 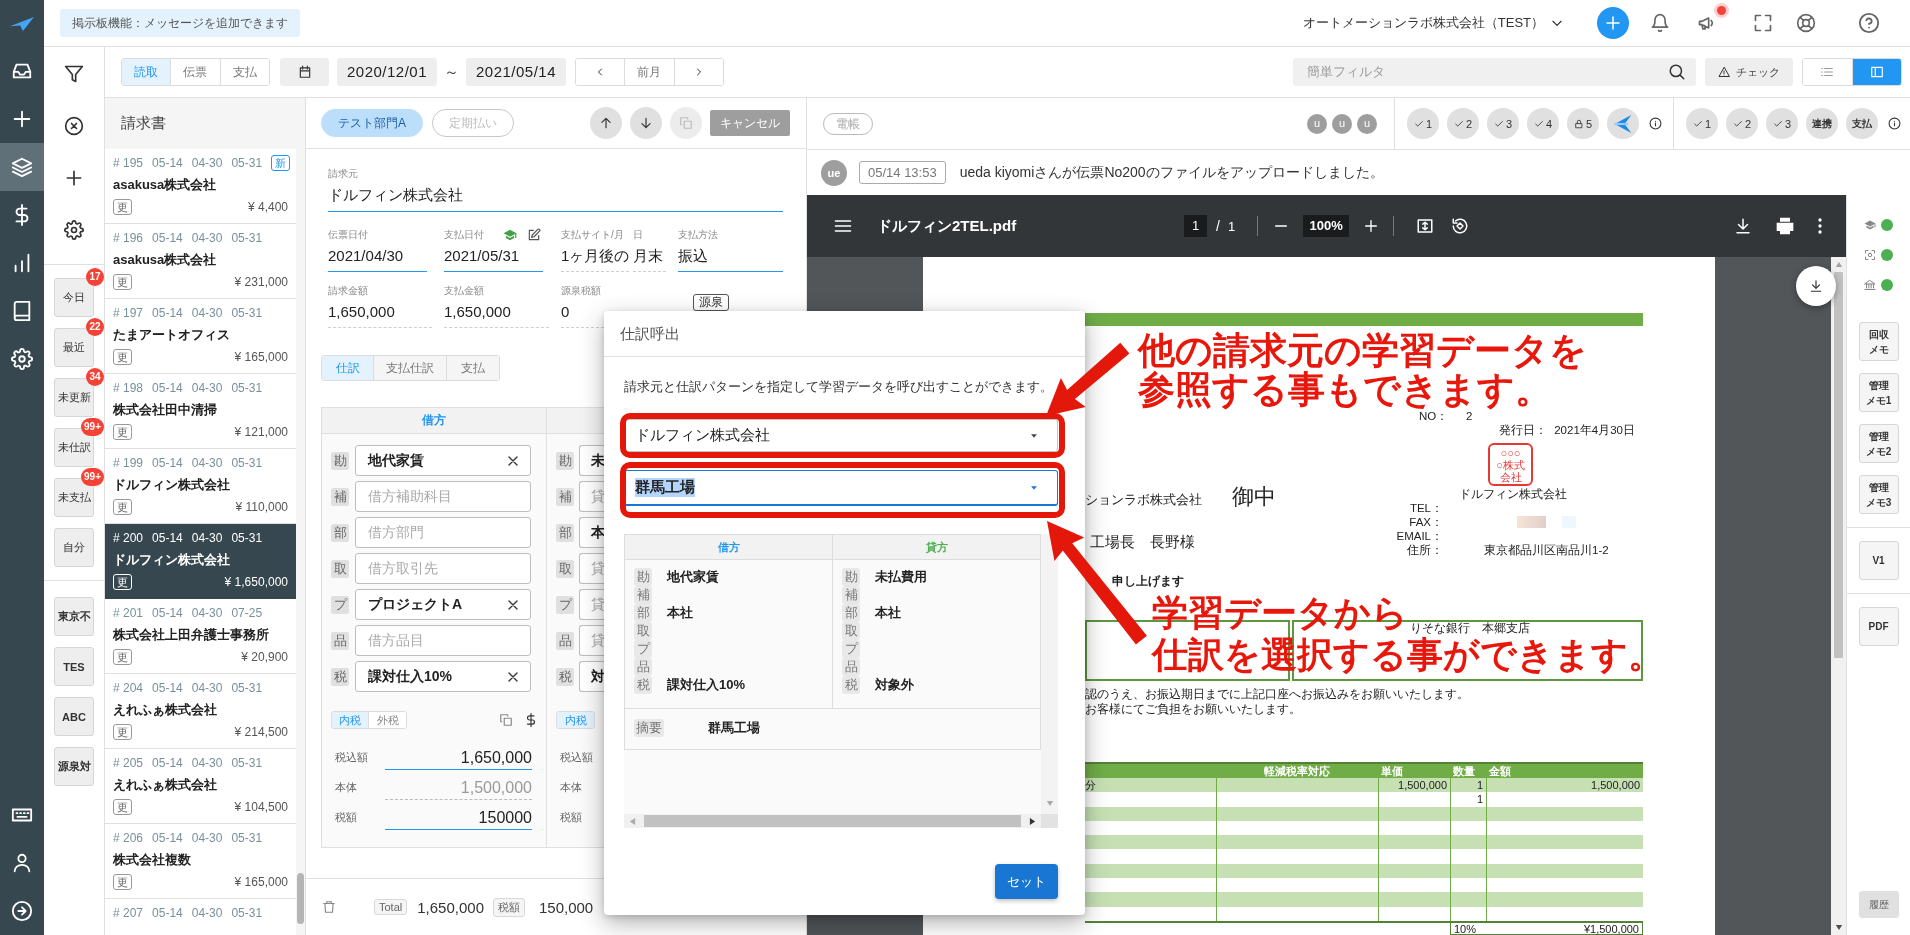 I want to click on filter-icon, so click(x=74, y=74).